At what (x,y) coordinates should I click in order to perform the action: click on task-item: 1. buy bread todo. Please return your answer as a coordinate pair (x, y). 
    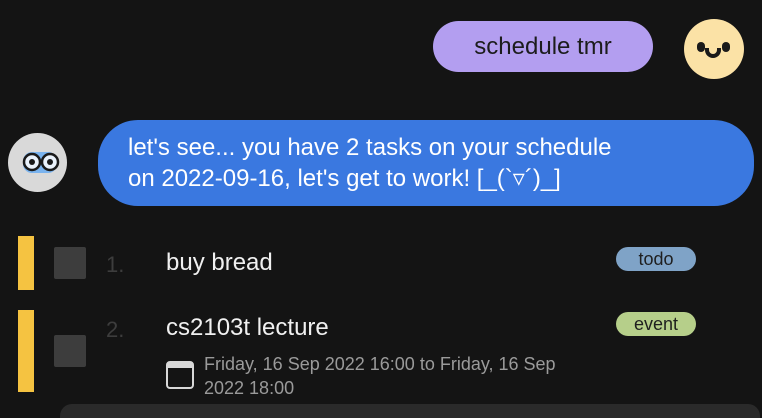
    Looking at the image, I should click on (381, 263).